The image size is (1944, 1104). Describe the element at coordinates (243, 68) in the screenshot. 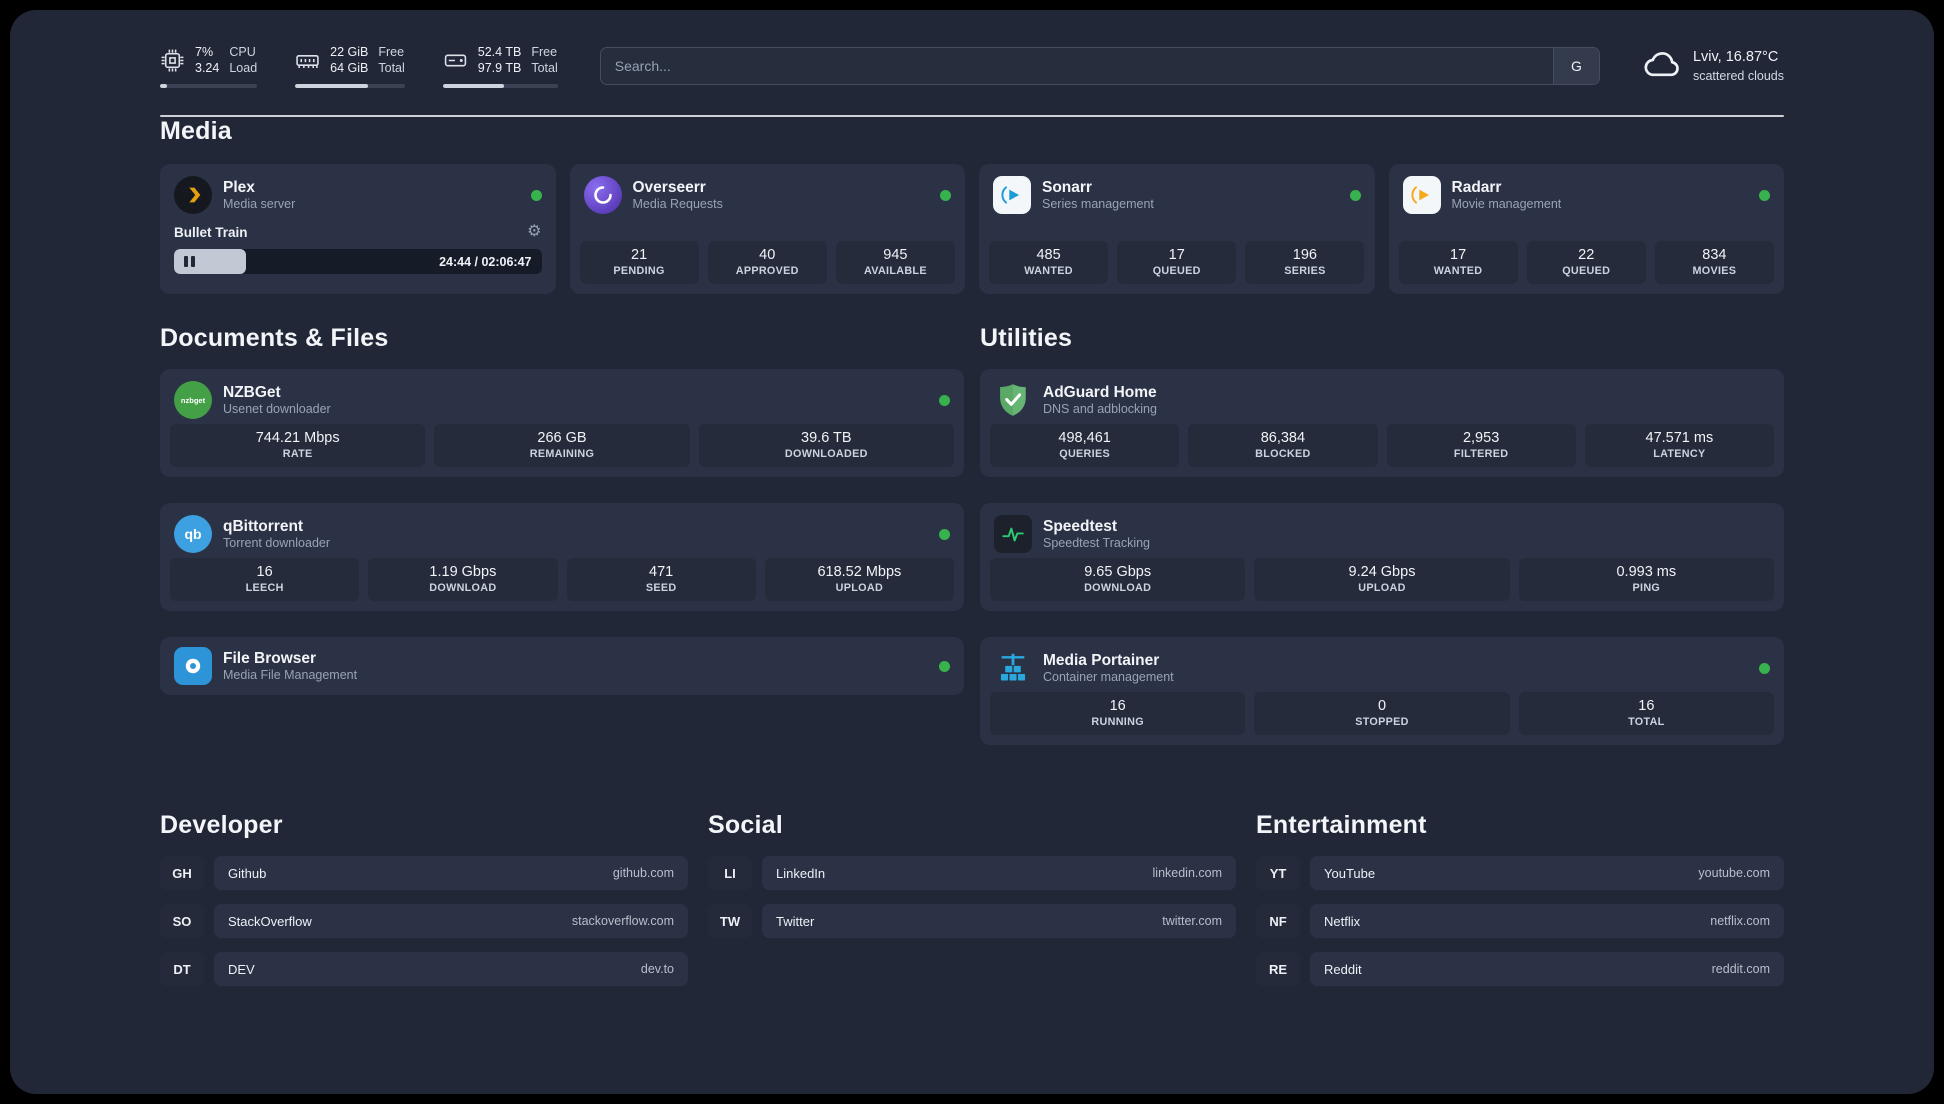

I see `cpu-load-label: Load` at that location.